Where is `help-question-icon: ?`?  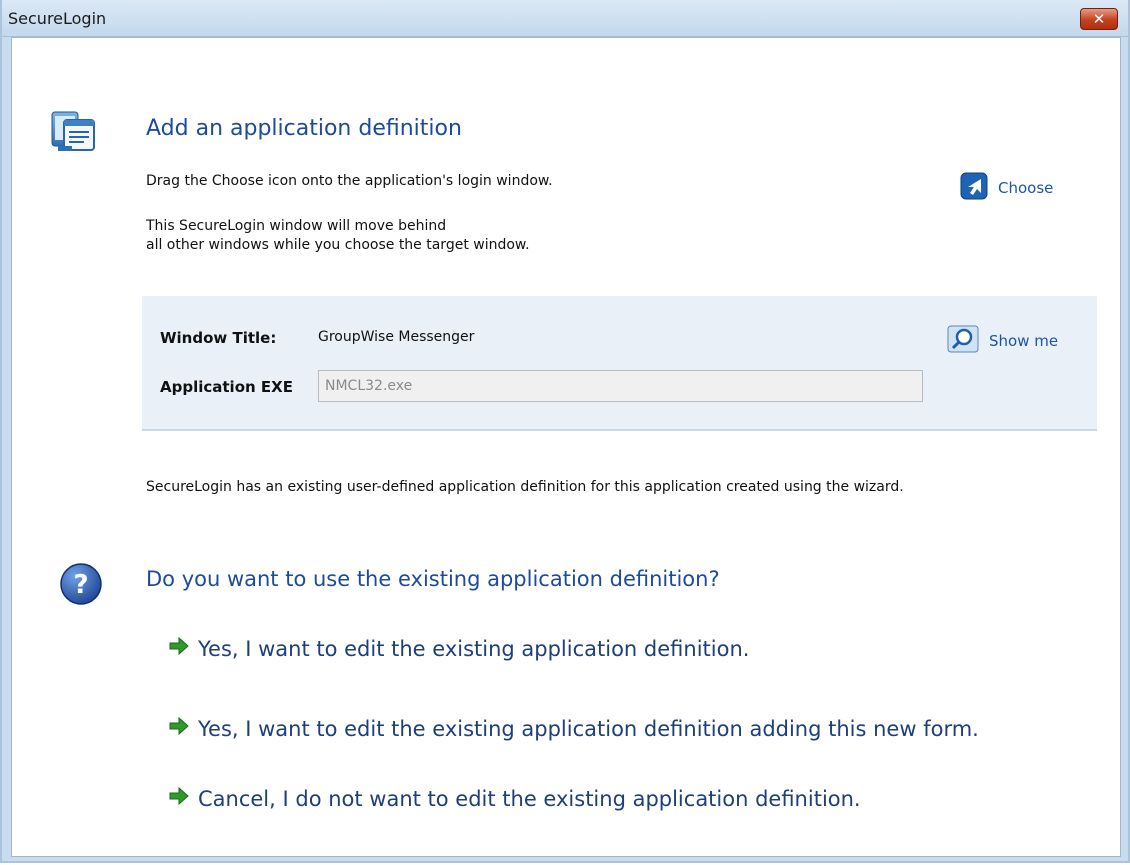
help-question-icon: ? is located at coordinates (81, 586).